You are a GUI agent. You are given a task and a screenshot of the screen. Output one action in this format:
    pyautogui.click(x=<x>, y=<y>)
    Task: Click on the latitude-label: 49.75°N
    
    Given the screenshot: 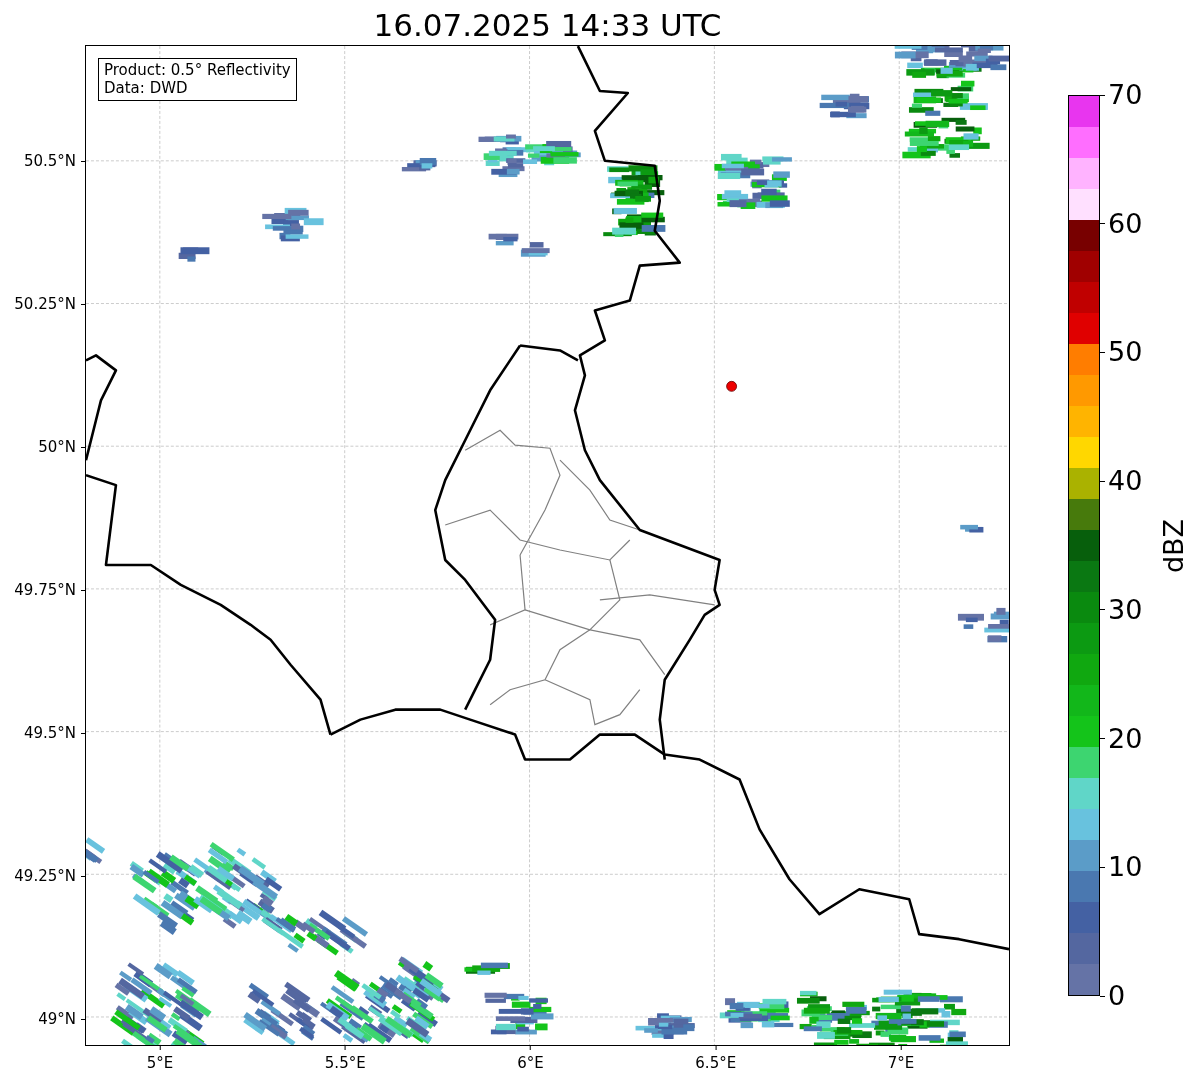 What is the action you would take?
    pyautogui.click(x=45, y=590)
    